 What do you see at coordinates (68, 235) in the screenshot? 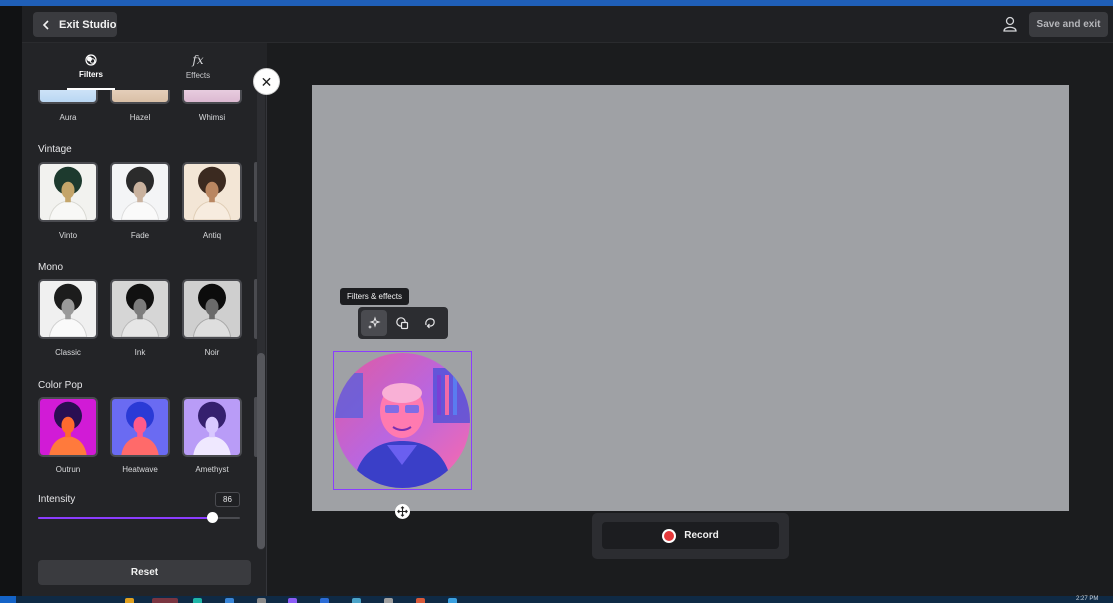
I see `filter-label: Vinto` at bounding box center [68, 235].